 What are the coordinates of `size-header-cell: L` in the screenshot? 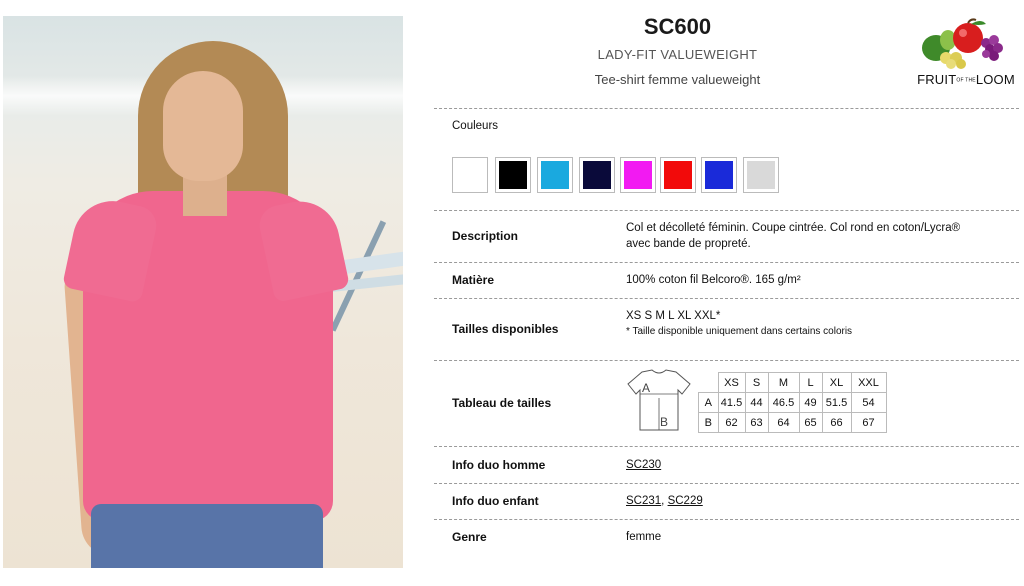 It's located at (810, 382).